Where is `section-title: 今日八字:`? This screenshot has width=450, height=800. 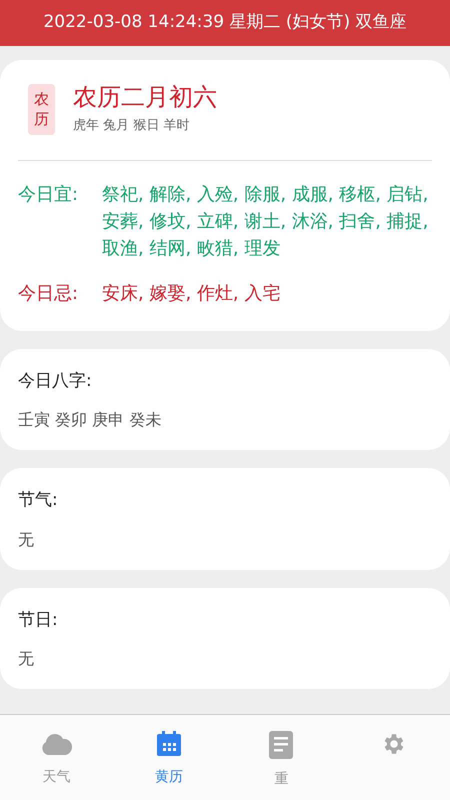
section-title: 今日八字: is located at coordinates (55, 381).